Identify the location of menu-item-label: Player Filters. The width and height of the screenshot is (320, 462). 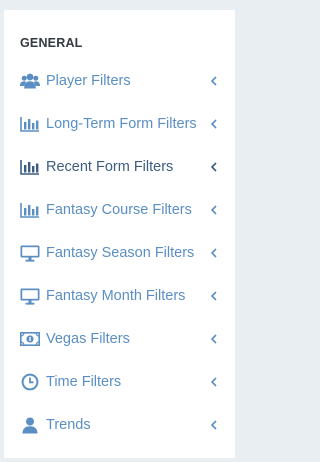
(88, 81).